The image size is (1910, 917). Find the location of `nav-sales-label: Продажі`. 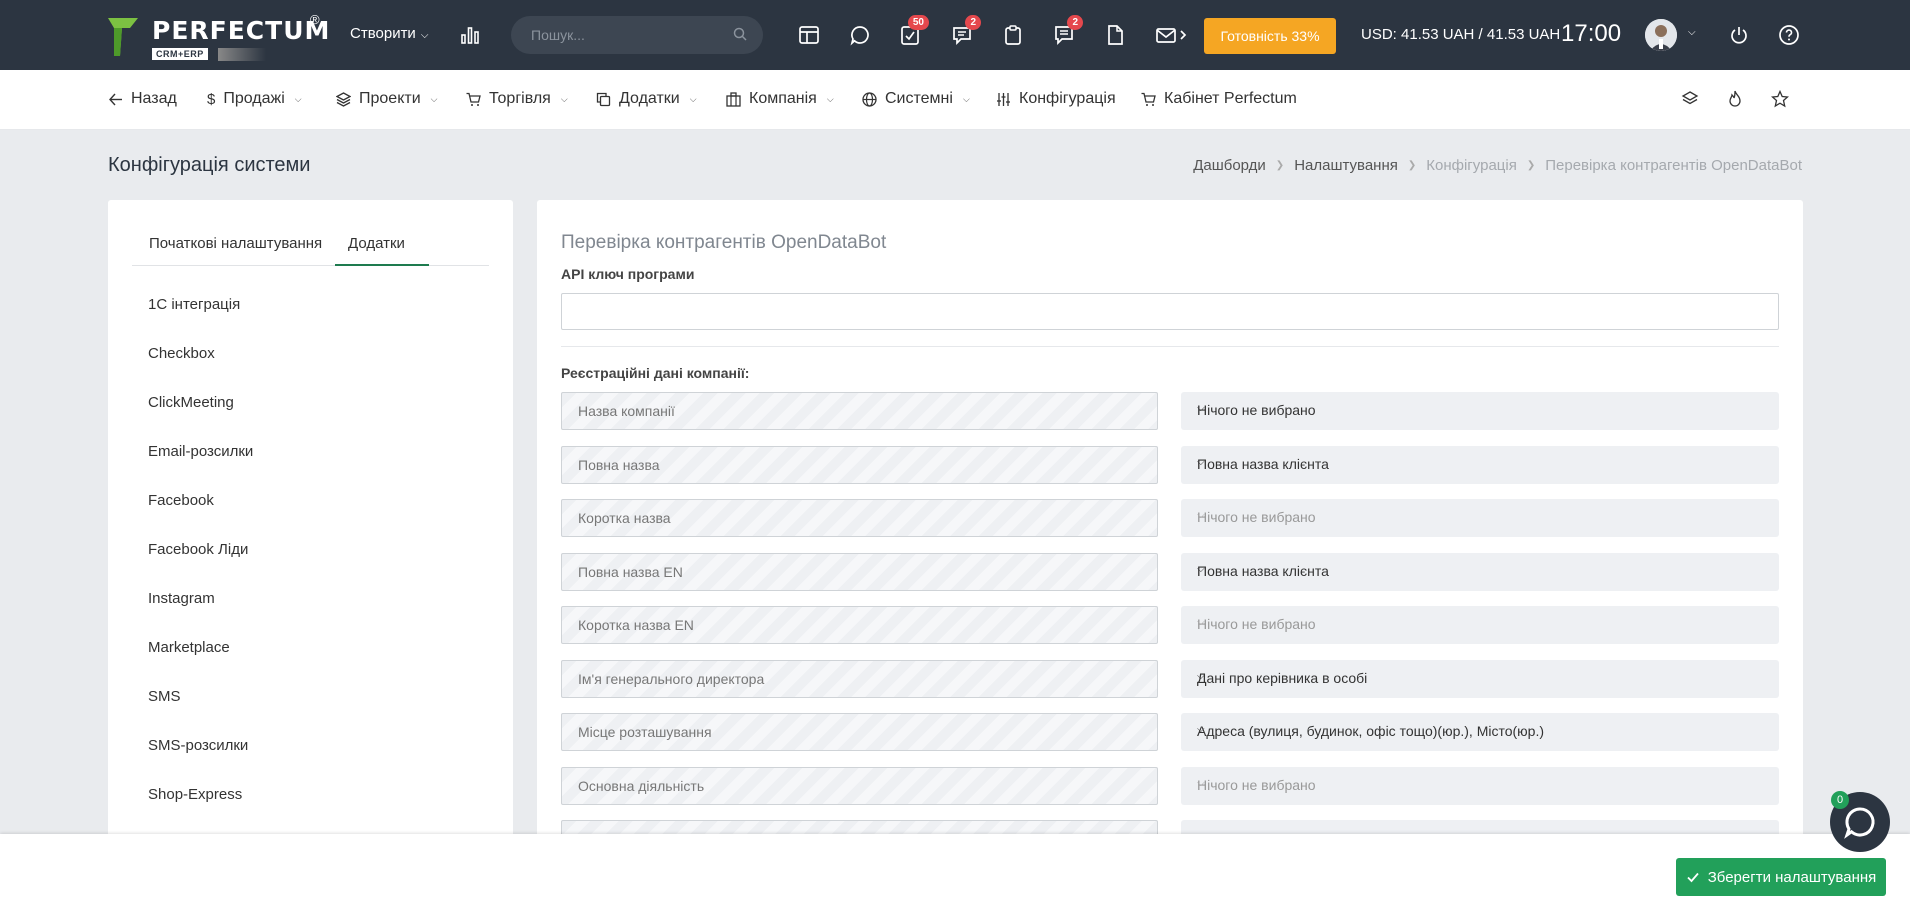

nav-sales-label: Продажі is located at coordinates (254, 98).